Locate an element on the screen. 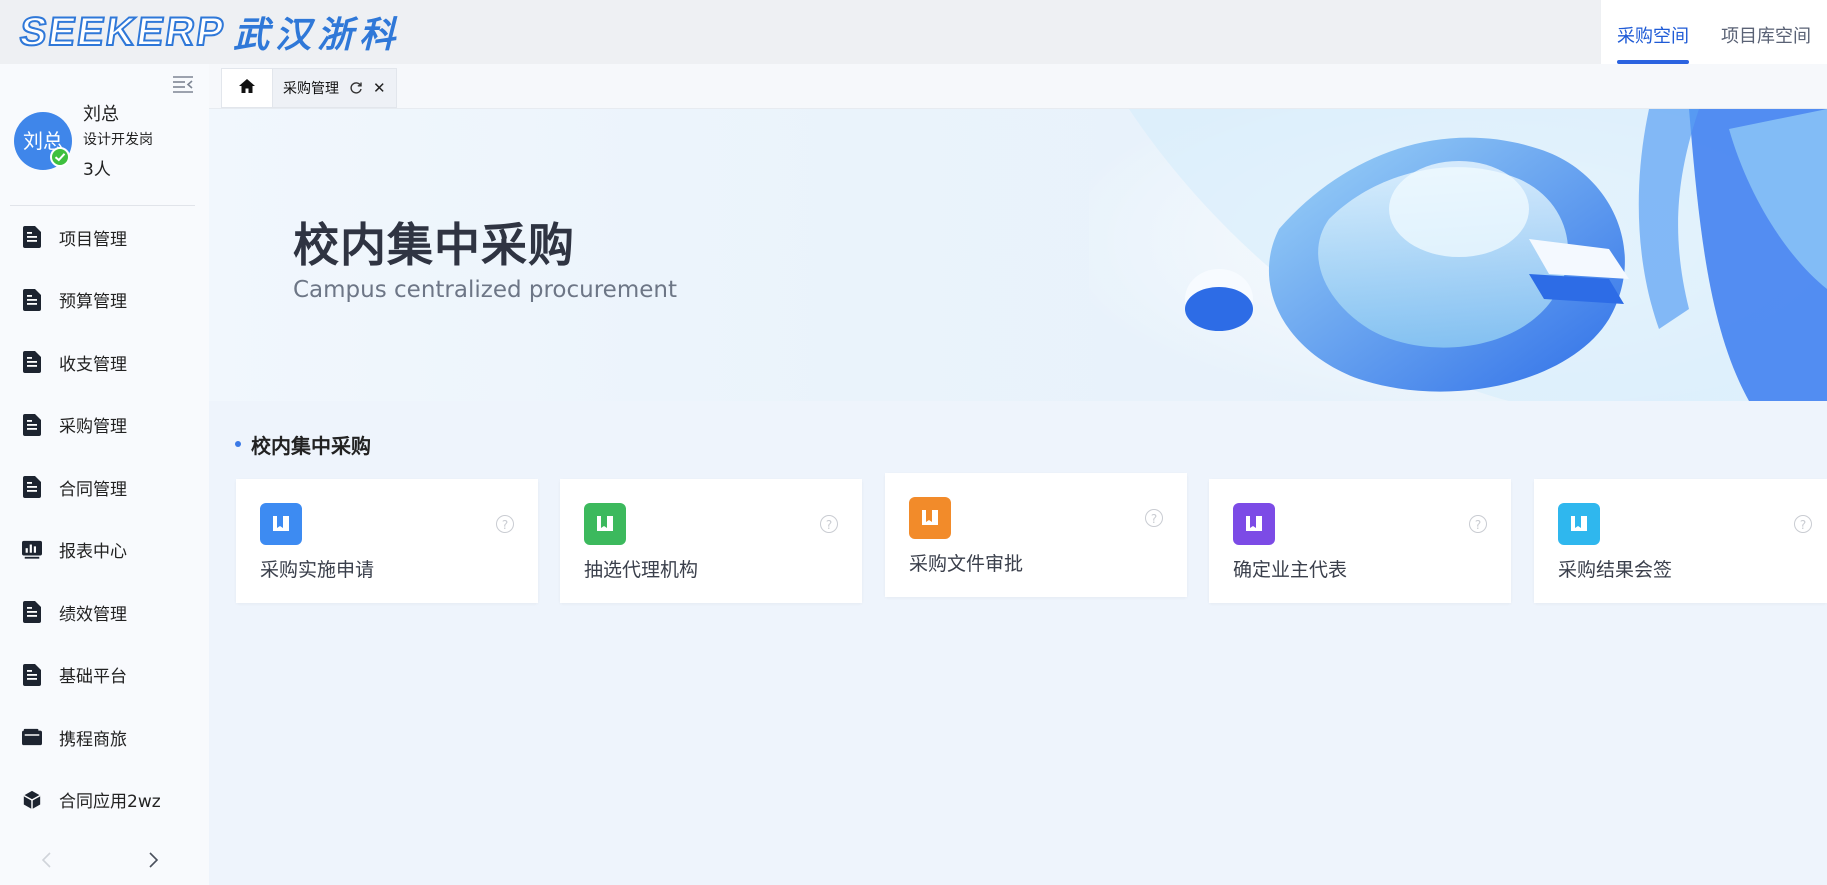  home-icon is located at coordinates (247, 88).